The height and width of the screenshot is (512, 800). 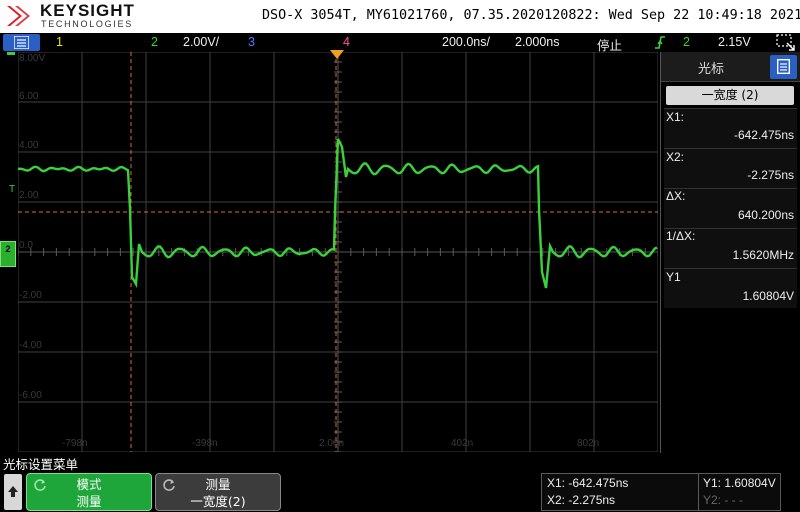 What do you see at coordinates (30, 295) in the screenshot?
I see `v-label-minus-2: -2.00` at bounding box center [30, 295].